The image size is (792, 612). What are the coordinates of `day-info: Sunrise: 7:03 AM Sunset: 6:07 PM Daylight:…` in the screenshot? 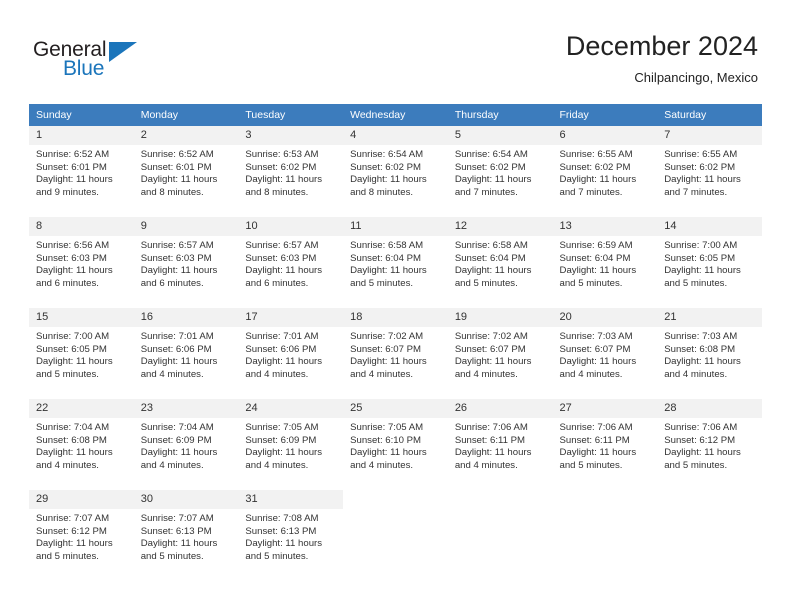 It's located at (605, 354).